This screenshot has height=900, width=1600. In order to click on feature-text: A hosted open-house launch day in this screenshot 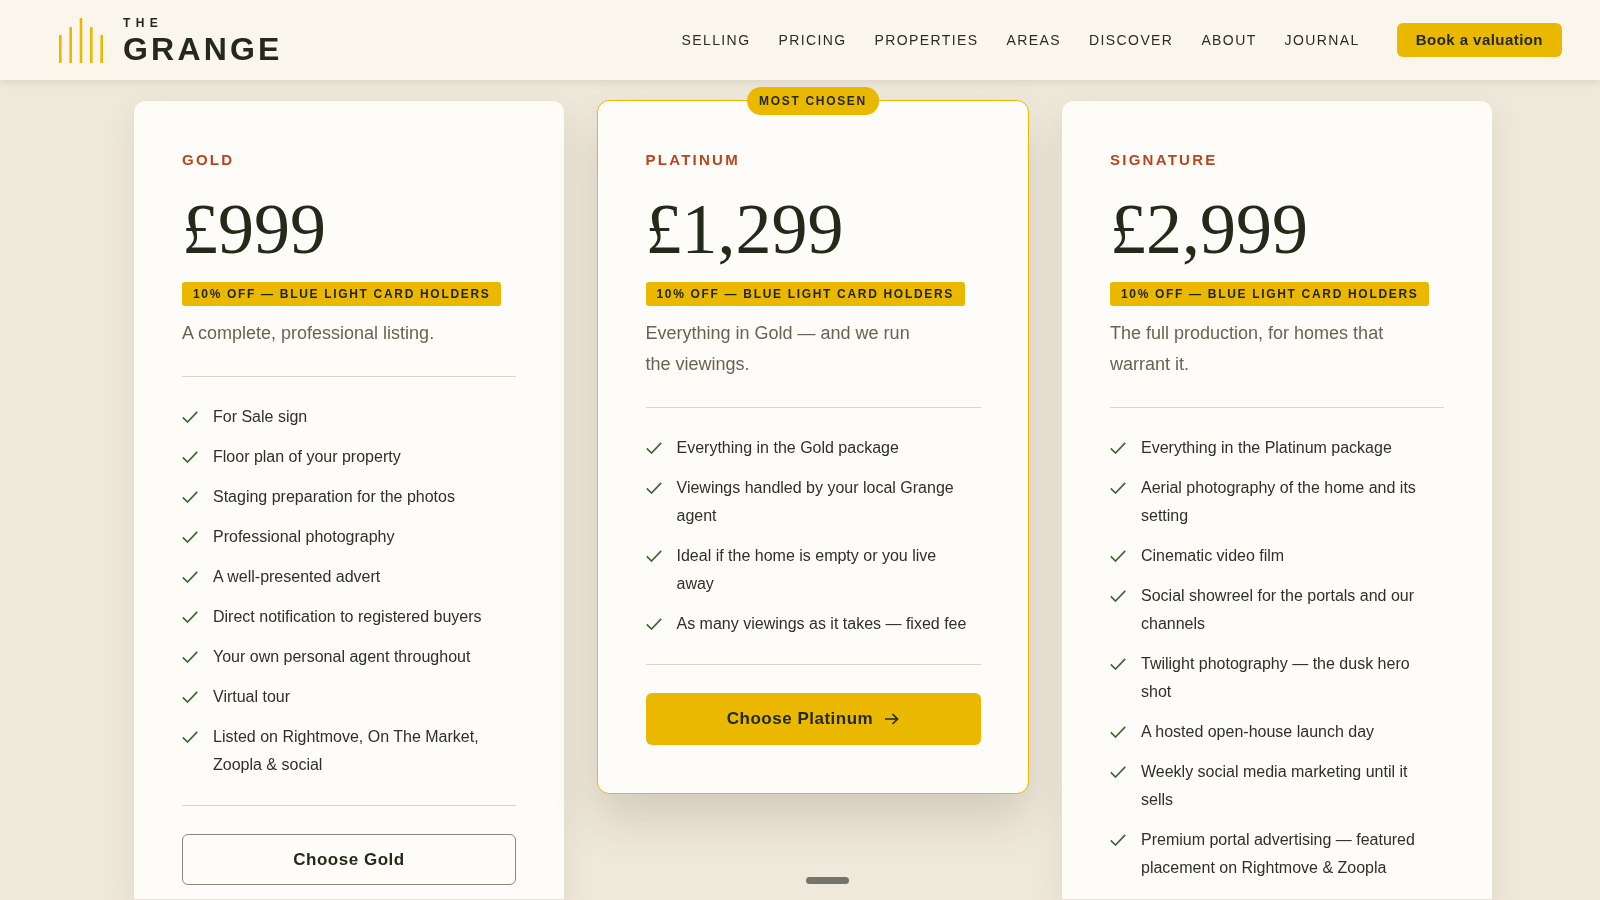, I will do `click(1258, 732)`.